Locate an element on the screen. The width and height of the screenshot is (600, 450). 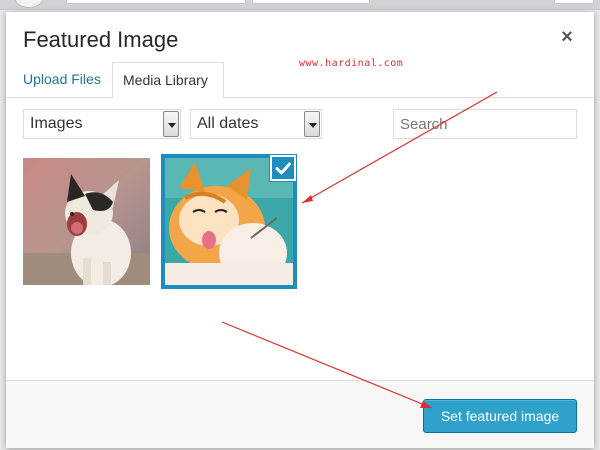
router-tabs: Upload Files Media Library is located at coordinates (300, 80).